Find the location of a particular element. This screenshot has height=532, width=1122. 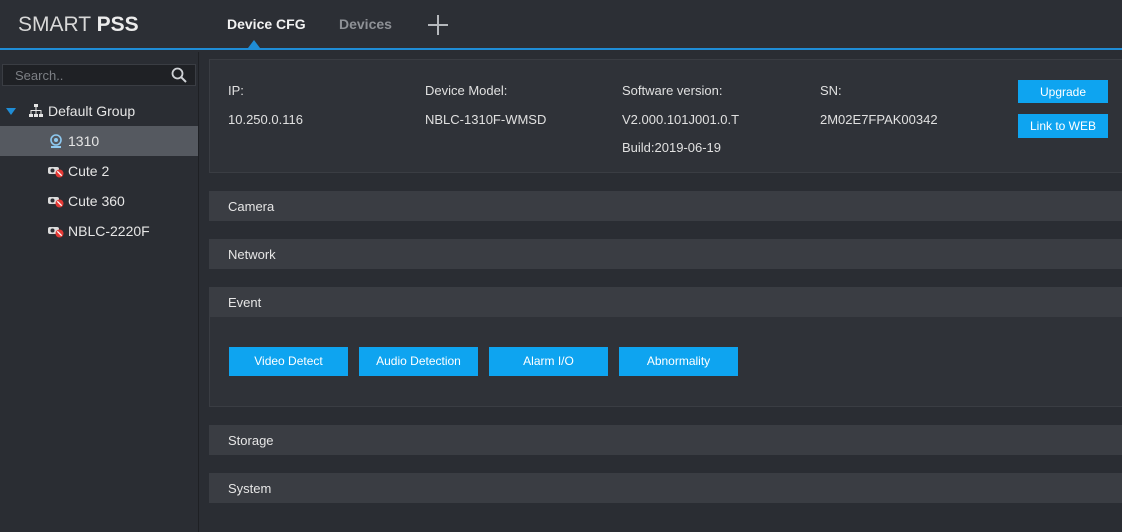

upgrade-button: Upgrade is located at coordinates (1063, 91).